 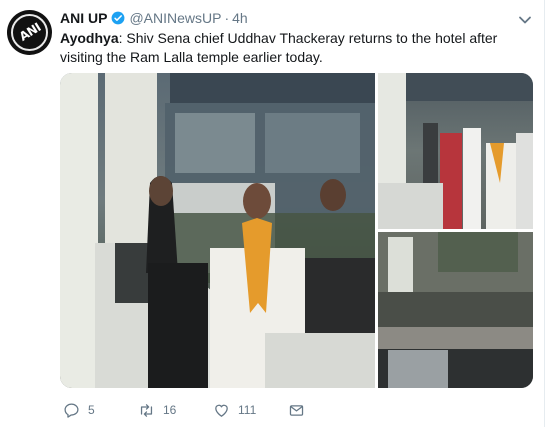 I want to click on photo-2-scene, so click(x=455, y=151).